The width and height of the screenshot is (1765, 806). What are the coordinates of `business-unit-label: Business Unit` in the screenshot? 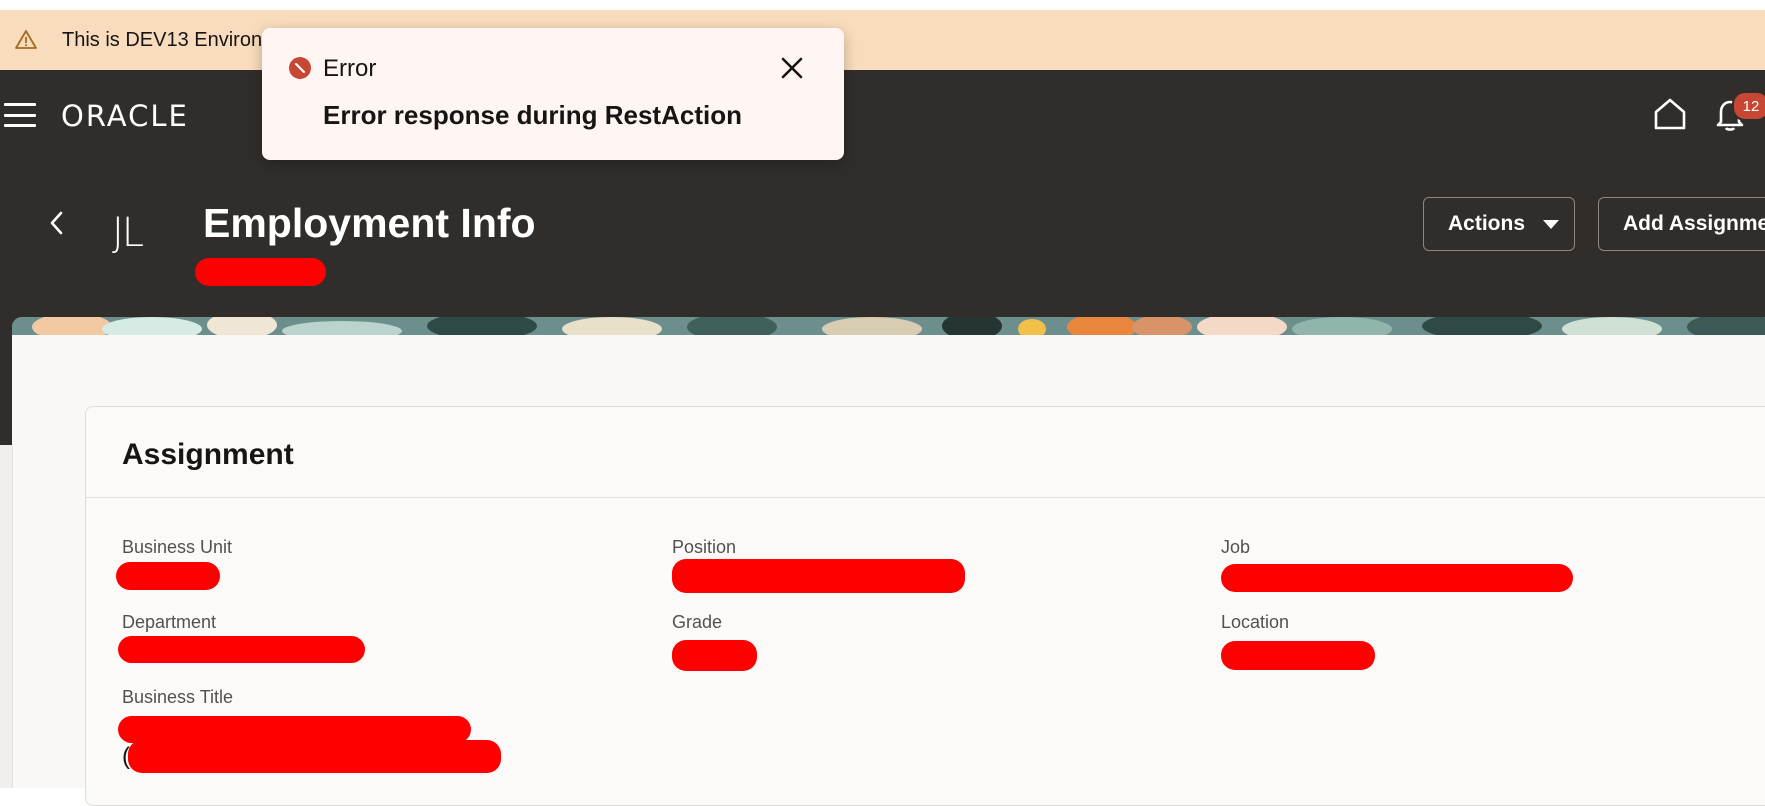 It's located at (177, 547).